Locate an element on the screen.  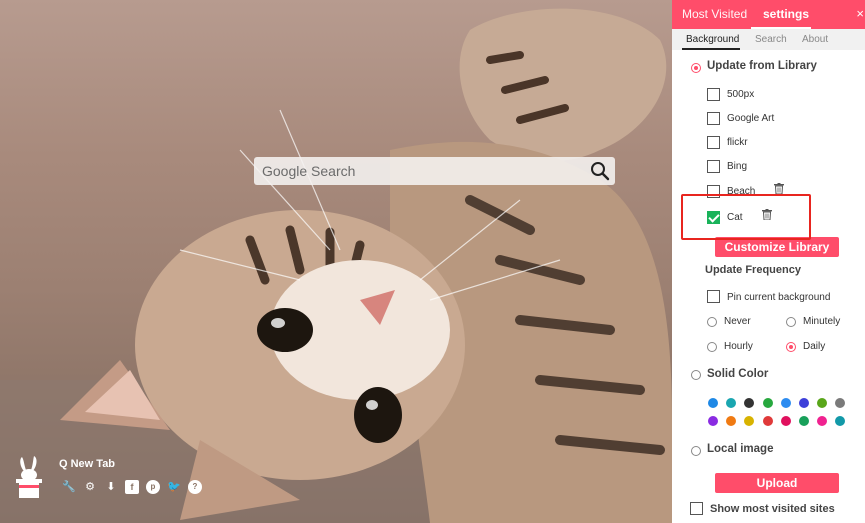
twitter-icon: 🐦 is located at coordinates (174, 487).